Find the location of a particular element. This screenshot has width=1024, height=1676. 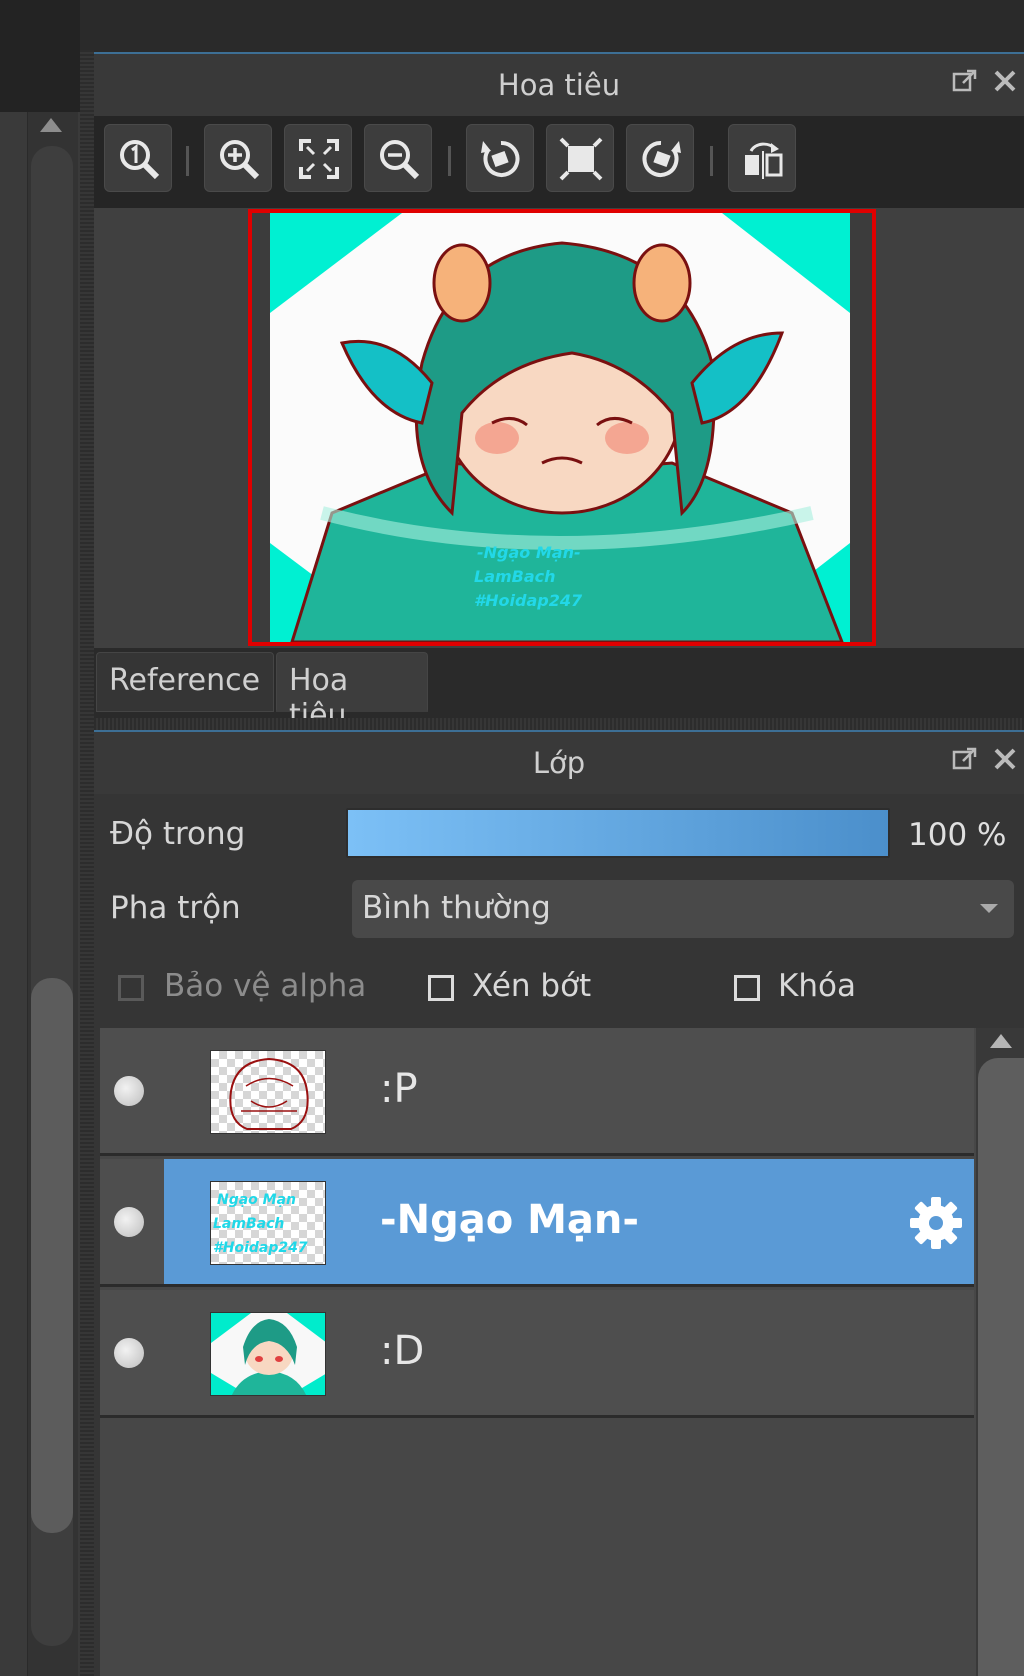

thumb-text-line3: #Hoidap247 is located at coordinates (260, 1248).